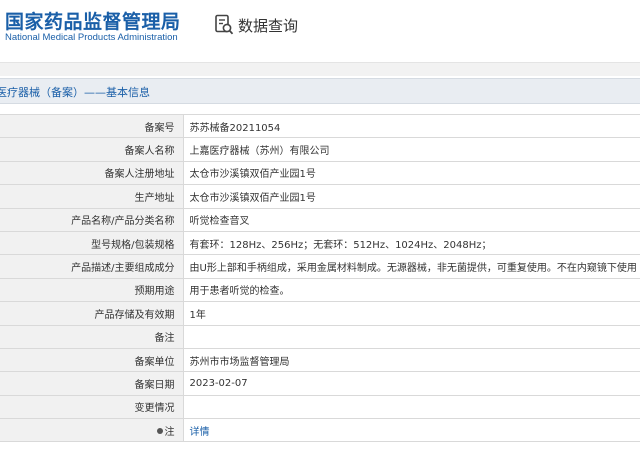 The image size is (640, 455). Describe the element at coordinates (92, 149) in the screenshot. I see `row-label: 备案人名称` at that location.